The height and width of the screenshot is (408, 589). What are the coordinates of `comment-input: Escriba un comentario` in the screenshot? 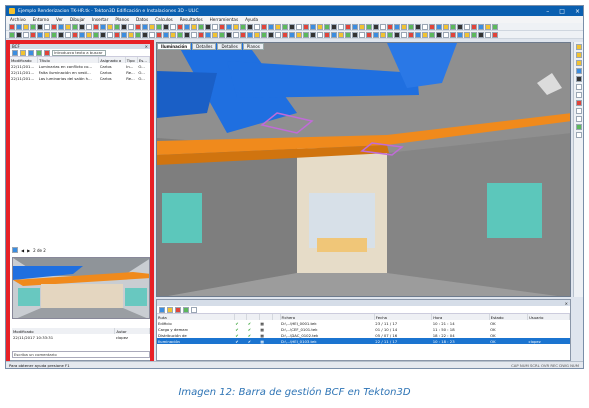 It's located at (81, 354).